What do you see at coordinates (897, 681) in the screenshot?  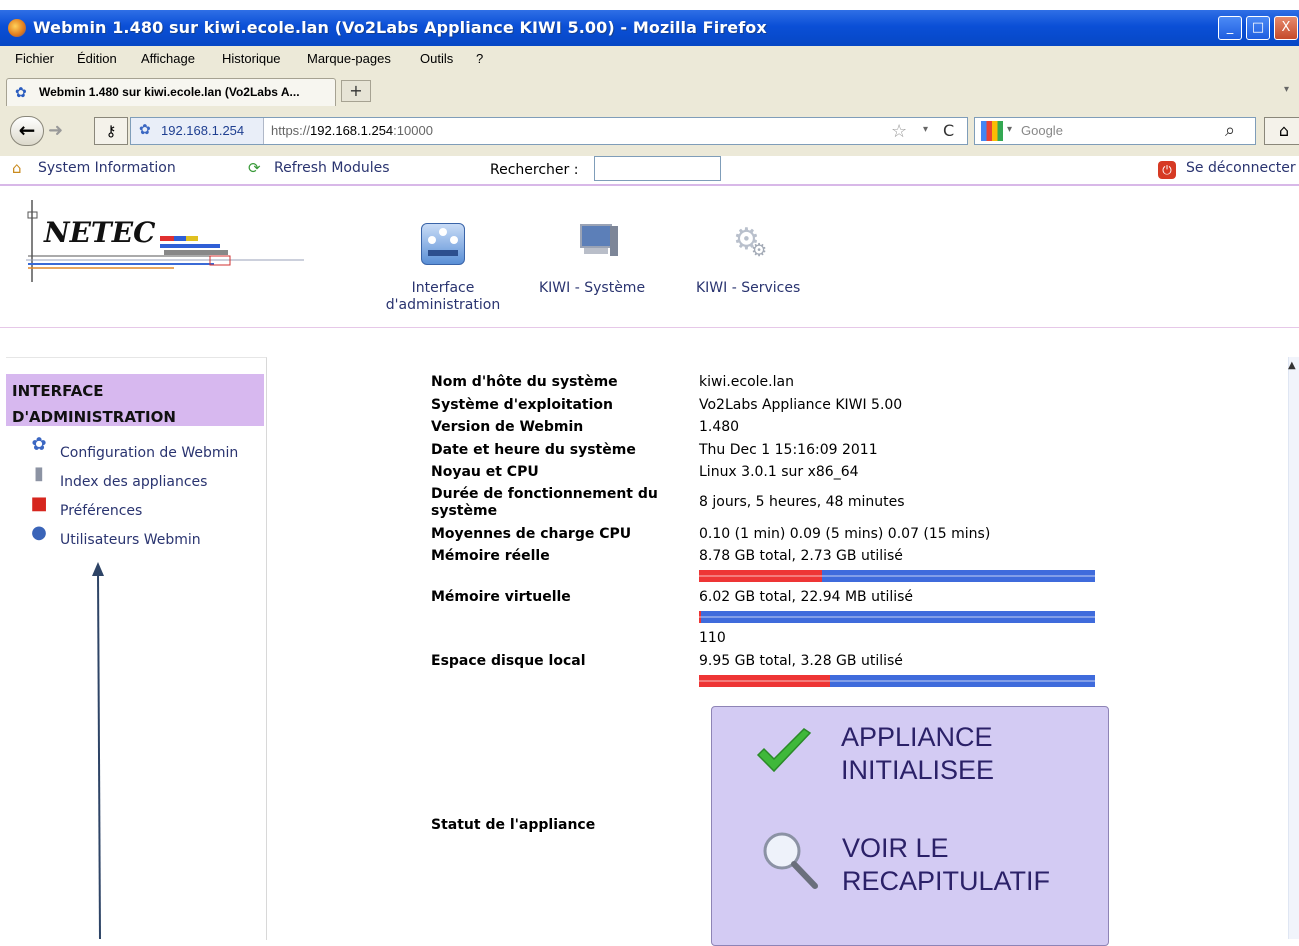 I see `disk-usage-bar` at bounding box center [897, 681].